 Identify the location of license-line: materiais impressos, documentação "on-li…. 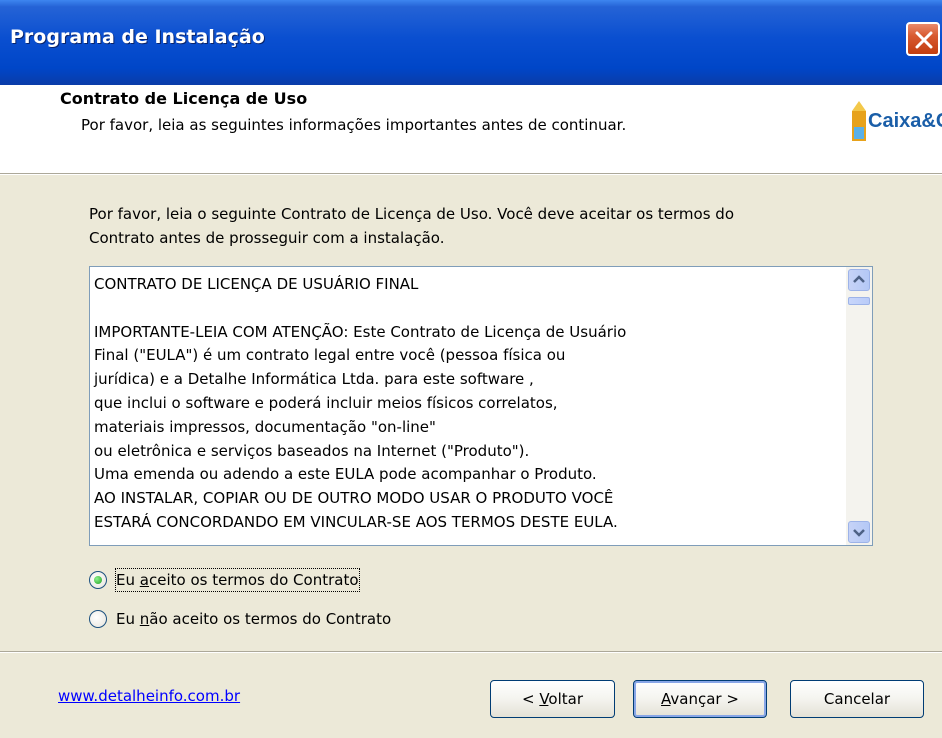
(265, 426).